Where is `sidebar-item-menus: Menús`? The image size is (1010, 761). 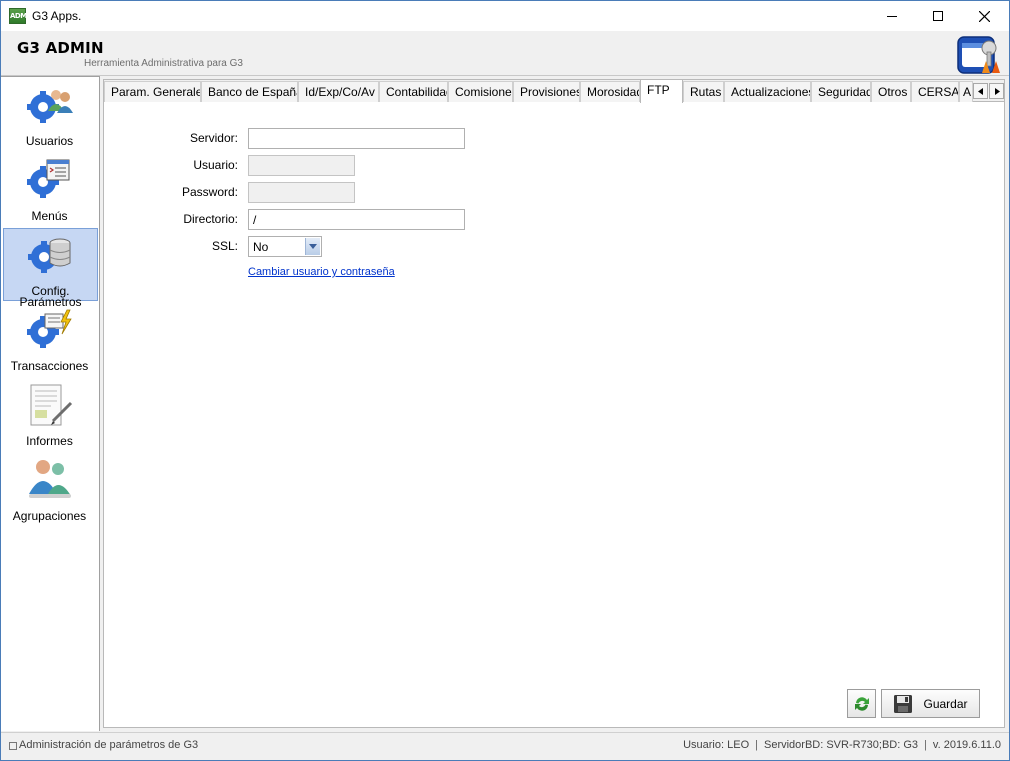
sidebar-item-menus: Menús is located at coordinates (50, 190).